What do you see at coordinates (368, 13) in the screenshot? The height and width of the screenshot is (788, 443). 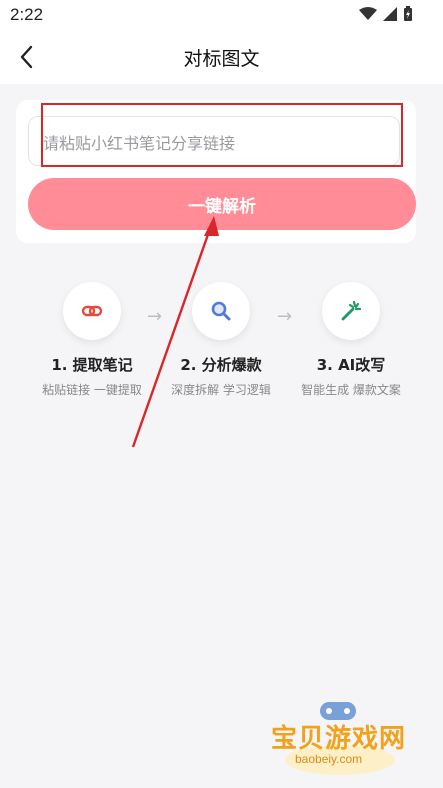 I see `wifi-icon` at bounding box center [368, 13].